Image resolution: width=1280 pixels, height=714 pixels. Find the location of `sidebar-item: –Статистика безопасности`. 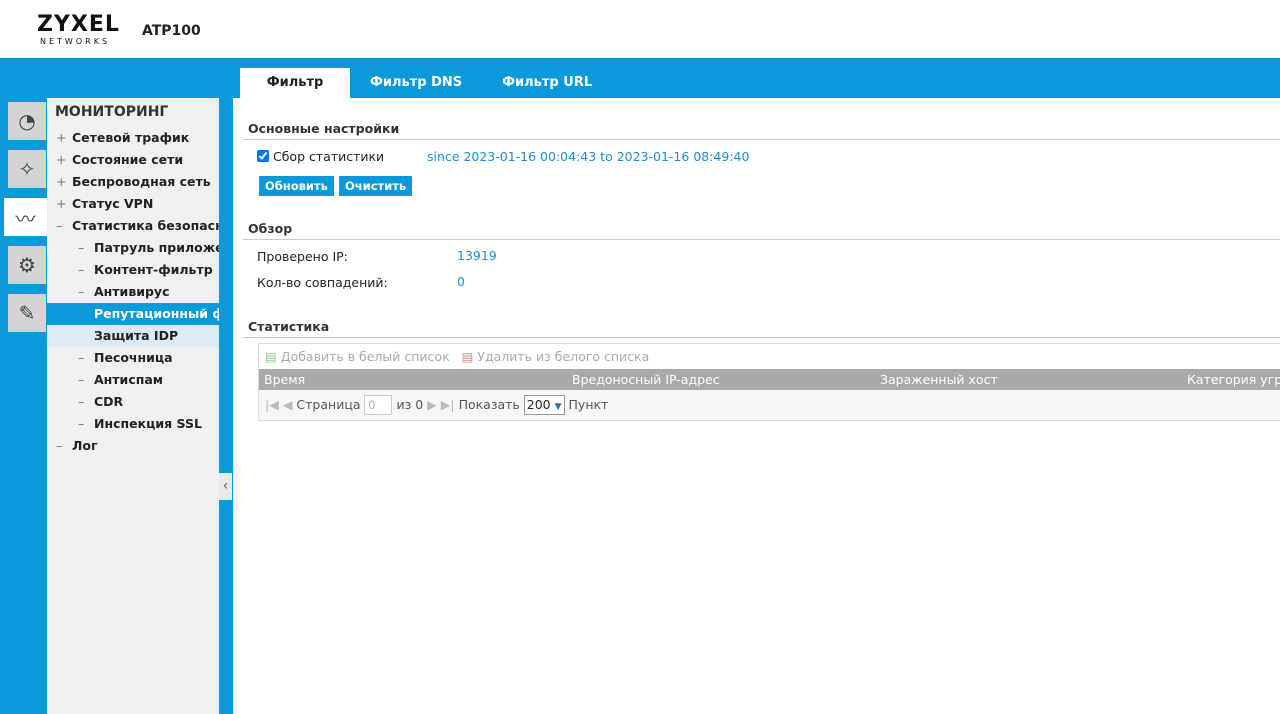

sidebar-item: –Статистика безопасности is located at coordinates (133, 226).